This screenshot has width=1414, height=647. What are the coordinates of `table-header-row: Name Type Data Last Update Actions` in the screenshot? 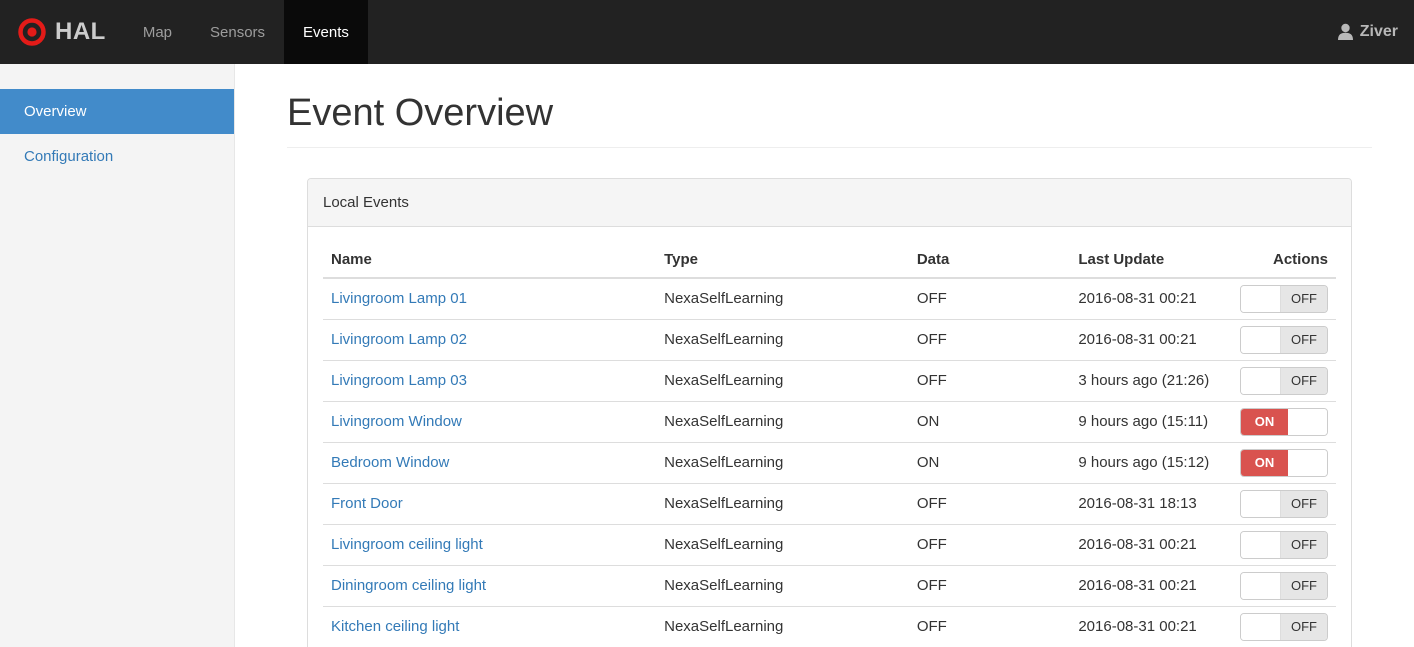 It's located at (829, 260).